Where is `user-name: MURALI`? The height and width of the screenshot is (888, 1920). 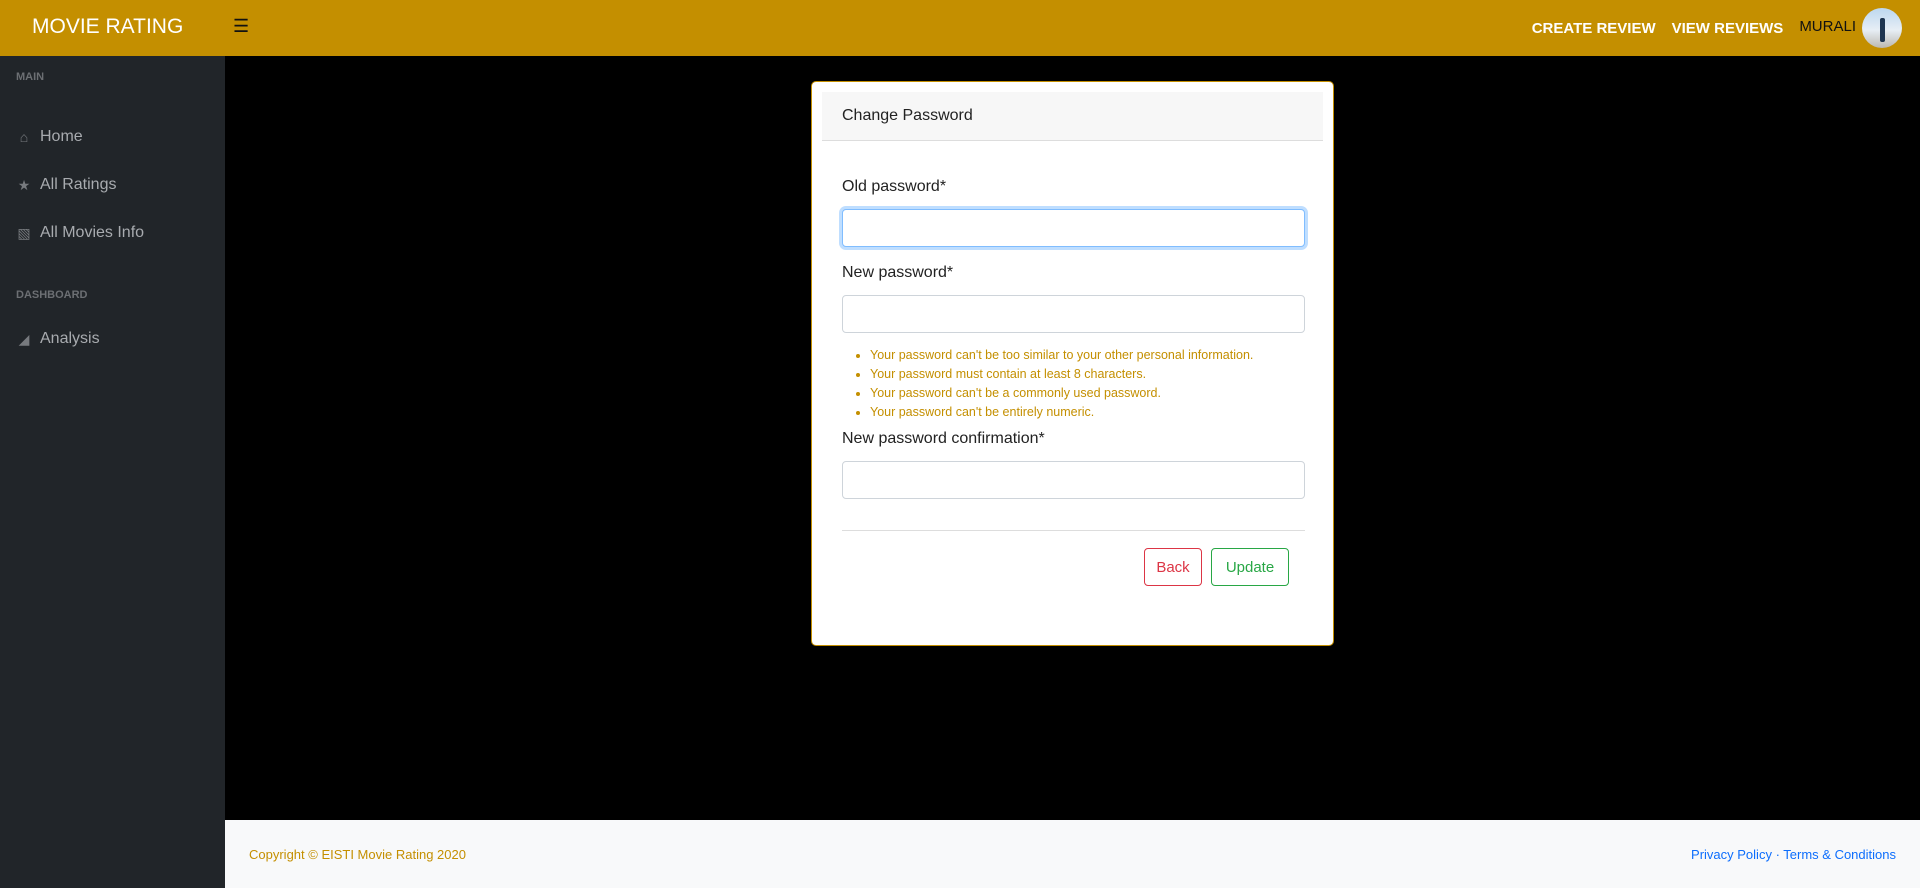
user-name: MURALI is located at coordinates (1827, 26).